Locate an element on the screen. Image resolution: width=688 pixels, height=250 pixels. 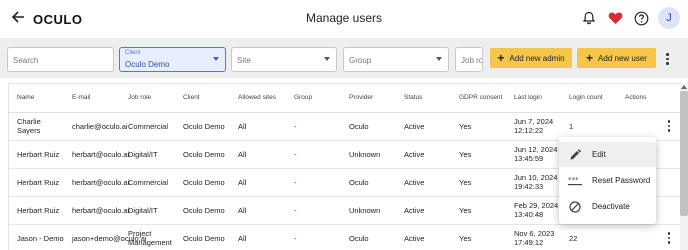
scrollbar-thumb is located at coordinates (684, 153).